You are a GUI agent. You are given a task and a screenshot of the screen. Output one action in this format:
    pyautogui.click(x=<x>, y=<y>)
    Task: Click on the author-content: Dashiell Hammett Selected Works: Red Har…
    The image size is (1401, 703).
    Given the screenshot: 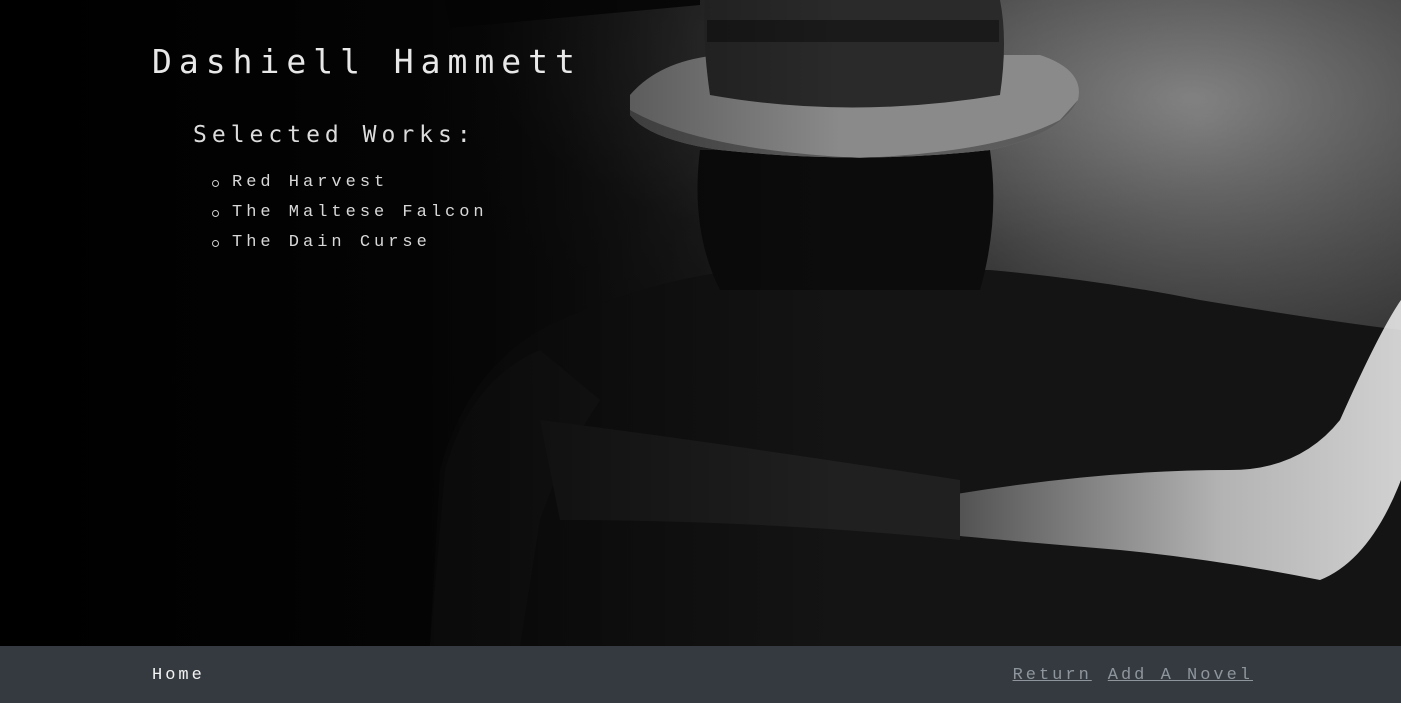 What is the action you would take?
    pyautogui.click(x=367, y=149)
    